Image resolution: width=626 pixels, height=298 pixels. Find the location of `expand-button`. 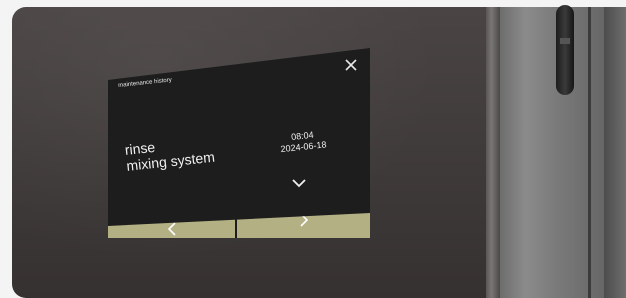

expand-button is located at coordinates (299, 183).